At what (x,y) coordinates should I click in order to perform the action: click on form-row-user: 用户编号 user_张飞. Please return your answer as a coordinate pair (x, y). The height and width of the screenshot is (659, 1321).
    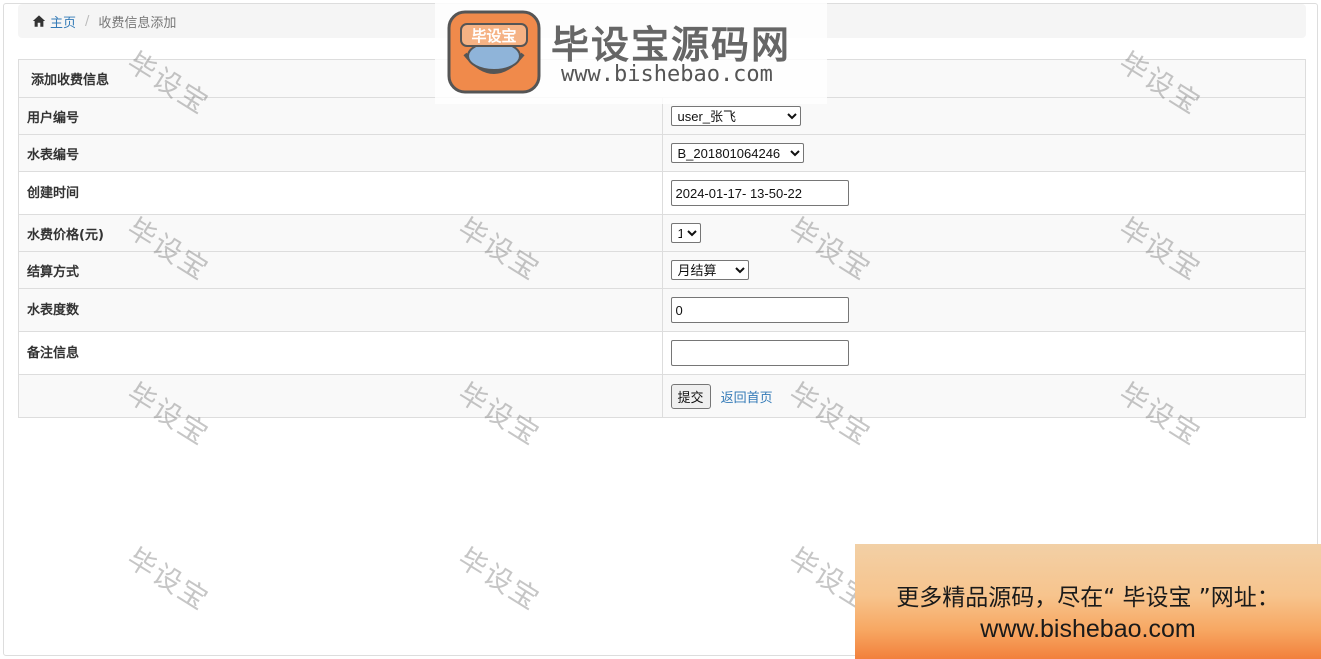
    Looking at the image, I should click on (662, 116).